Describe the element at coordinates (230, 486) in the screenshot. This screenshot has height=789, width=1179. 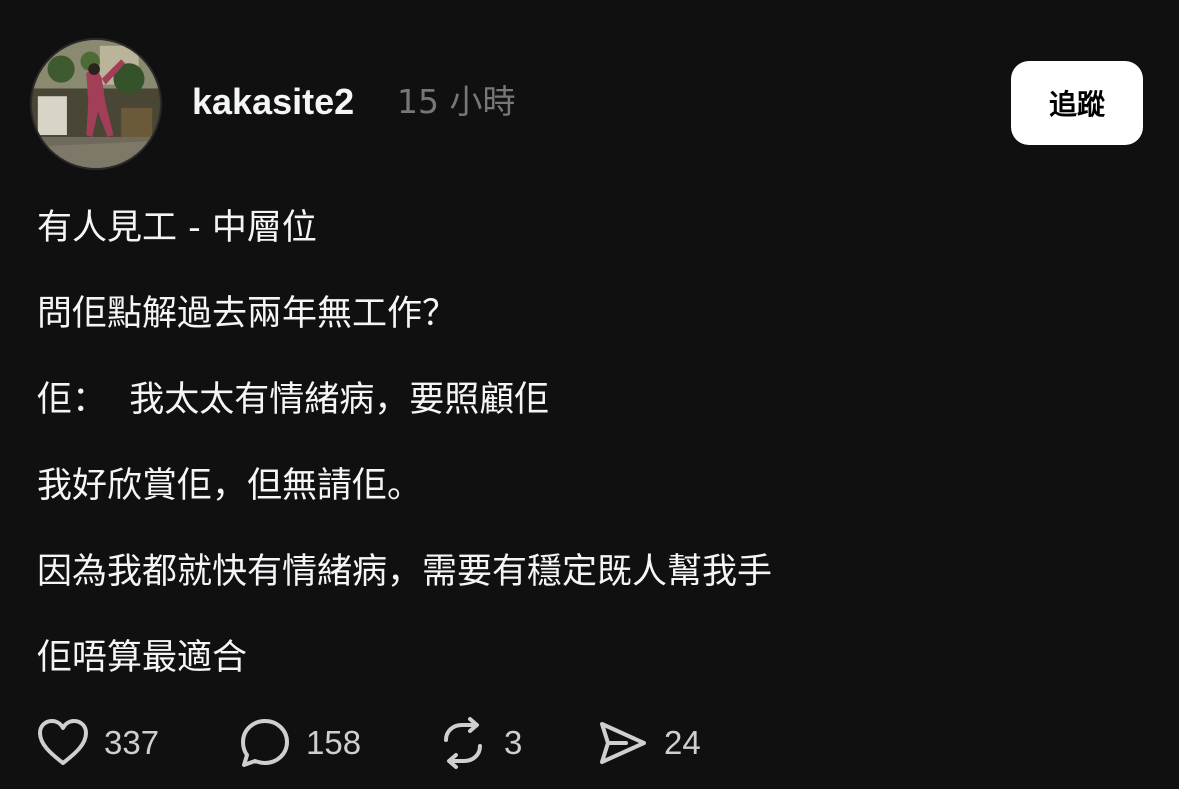
I see `post-line: 我好欣賞佢，但無請佢。` at that location.